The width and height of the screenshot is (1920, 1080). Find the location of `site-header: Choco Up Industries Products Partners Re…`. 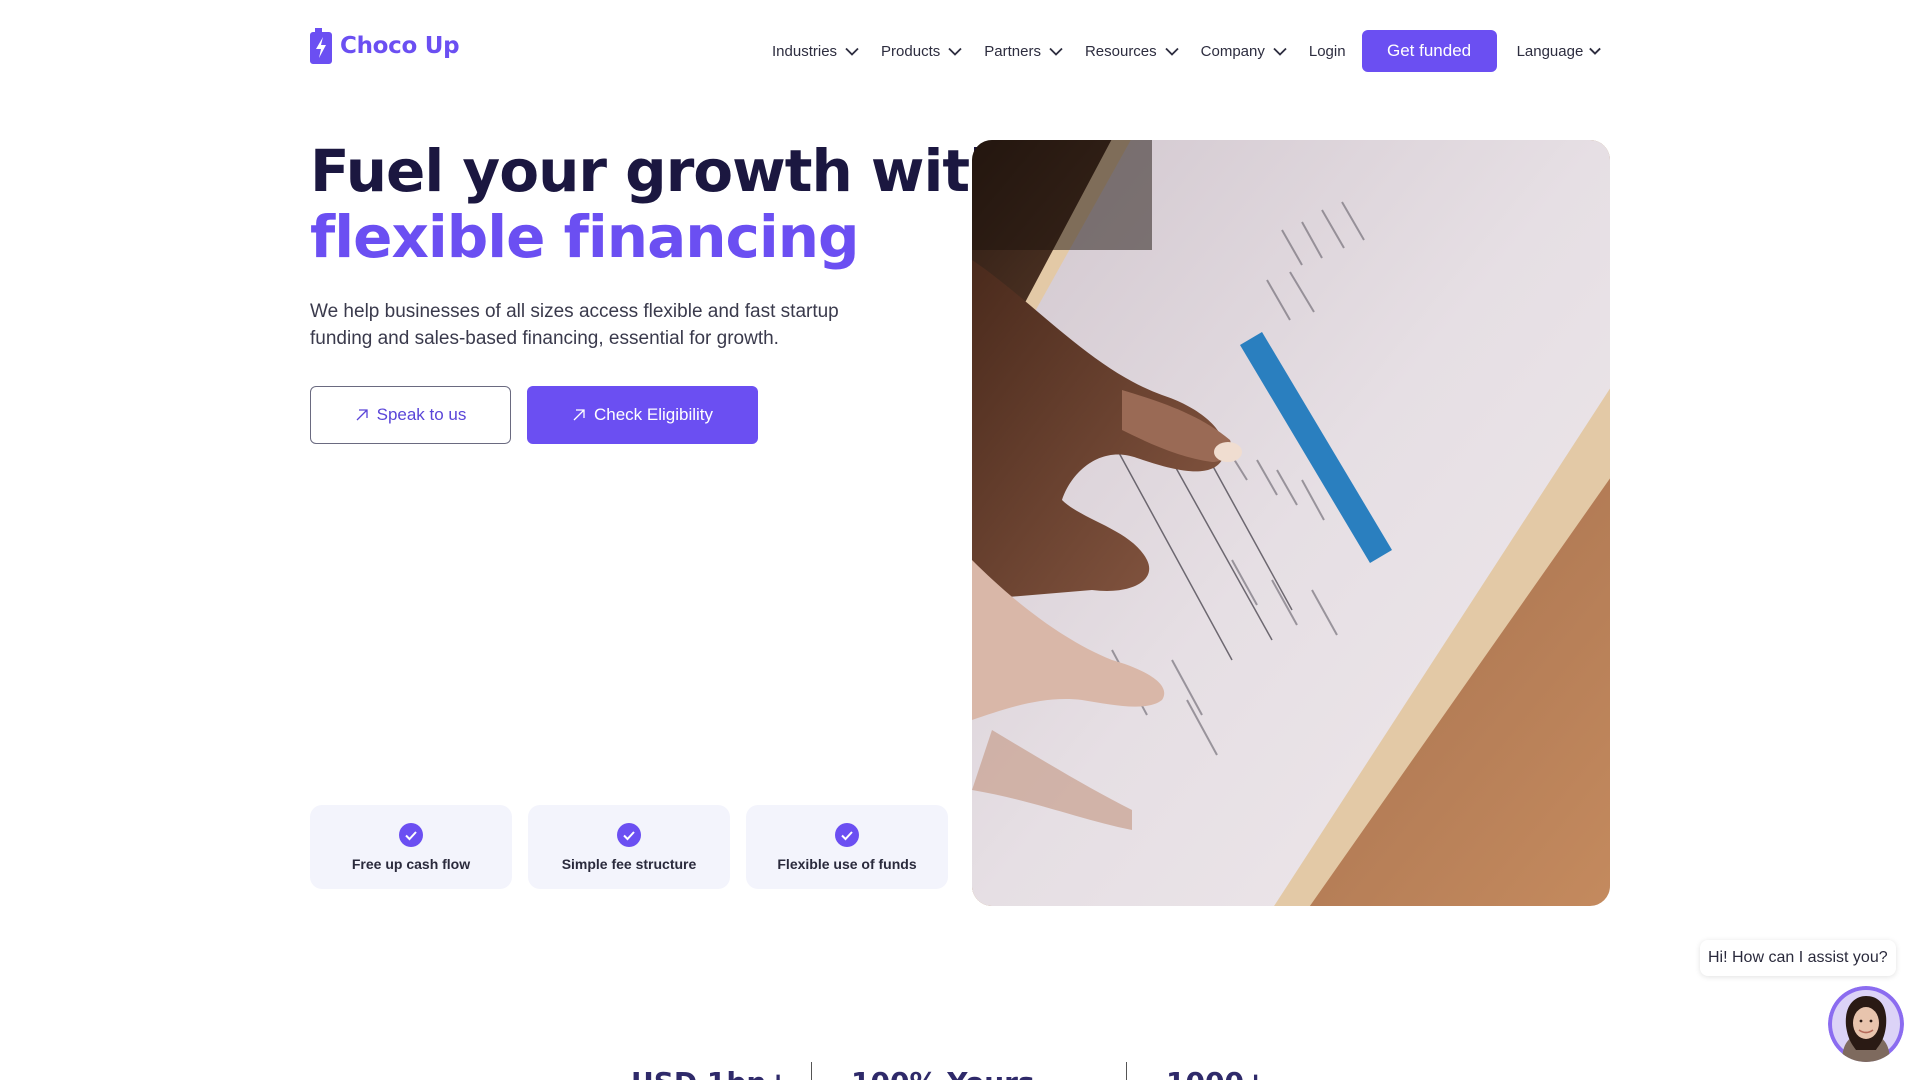

site-header: Choco Up Industries Products Partners Re… is located at coordinates (960, 48).